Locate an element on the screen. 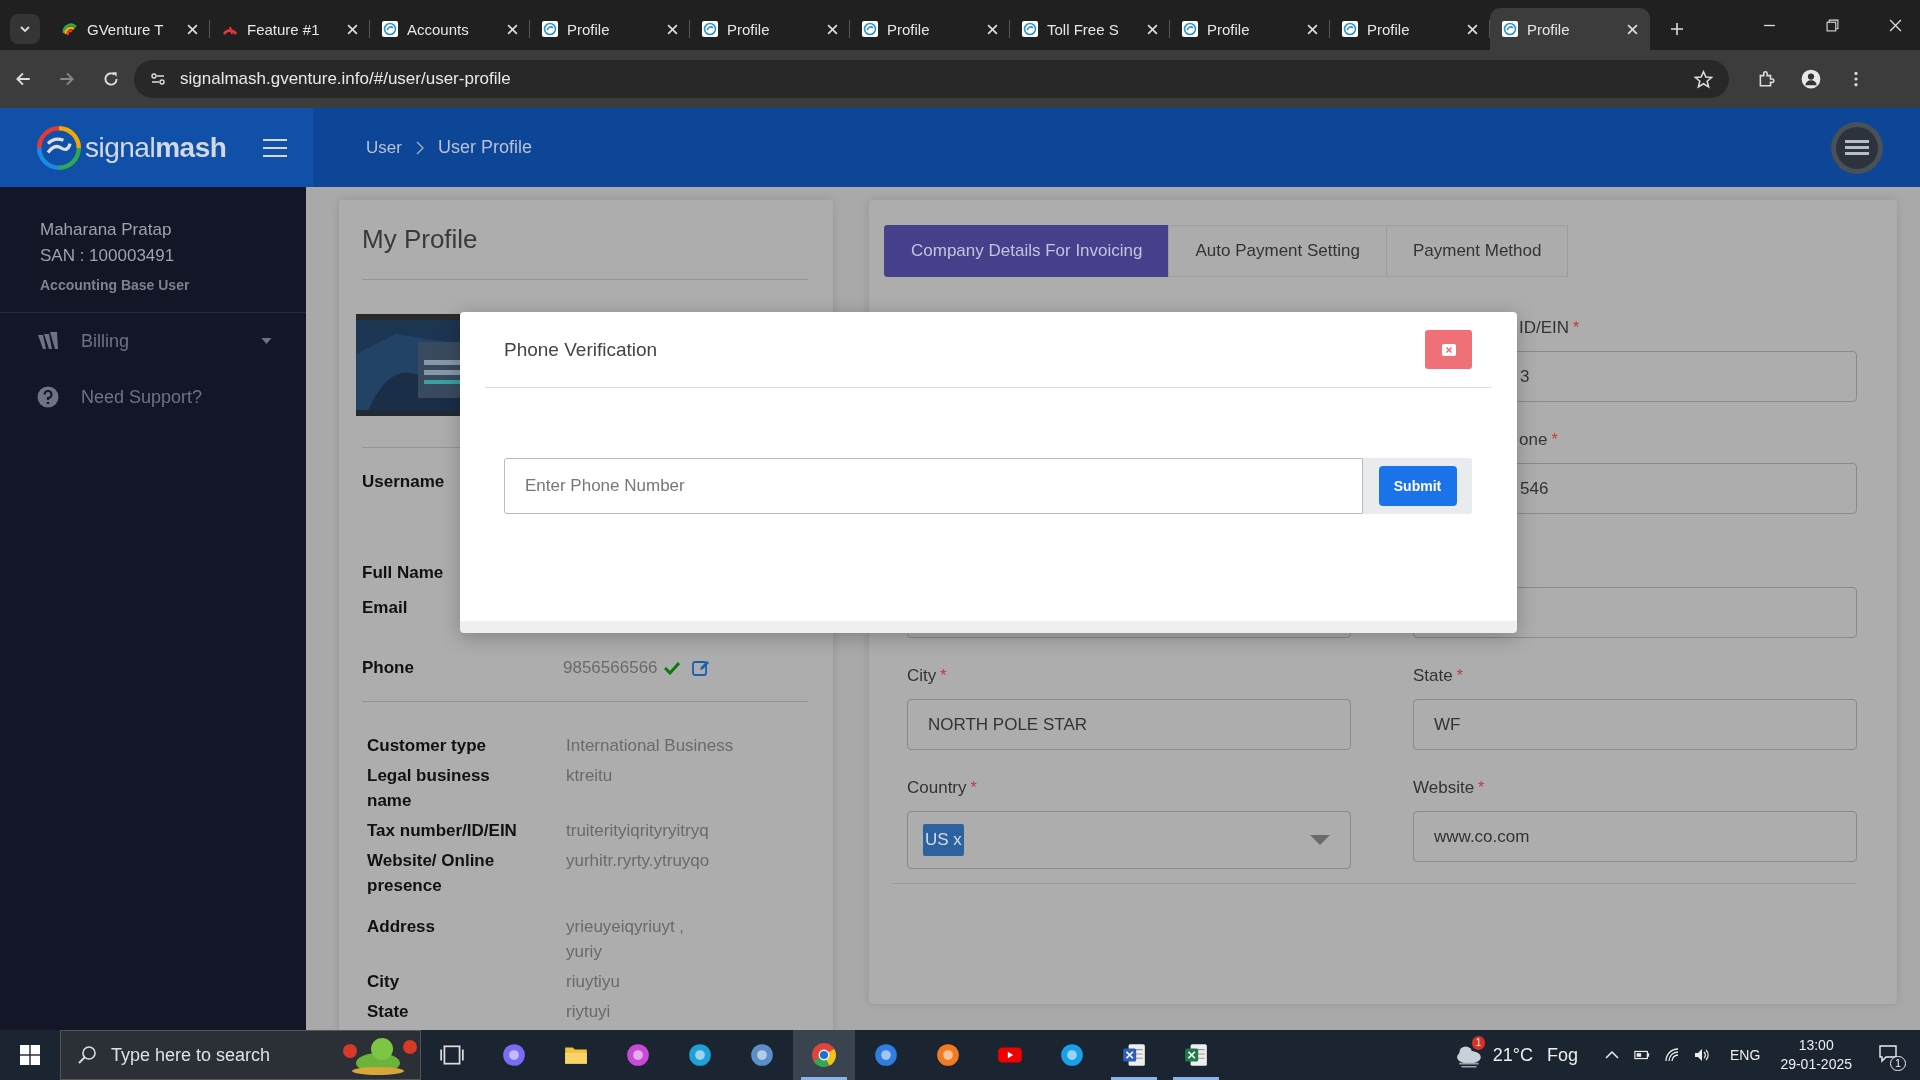  field-label: Phone is located at coordinates (388, 668).